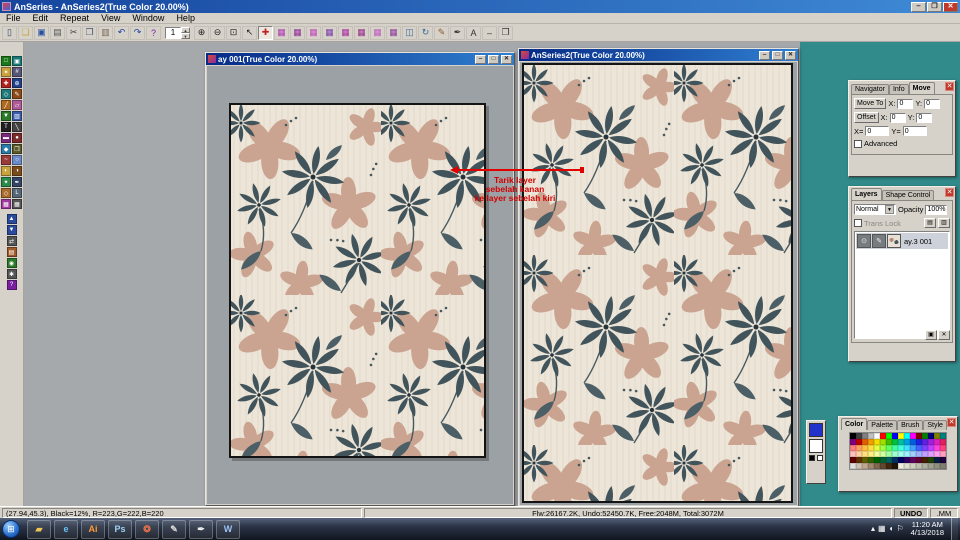 The width and height of the screenshot is (960, 540). Describe the element at coordinates (425, 32) in the screenshot. I see `rotate-icon: ↻` at that location.